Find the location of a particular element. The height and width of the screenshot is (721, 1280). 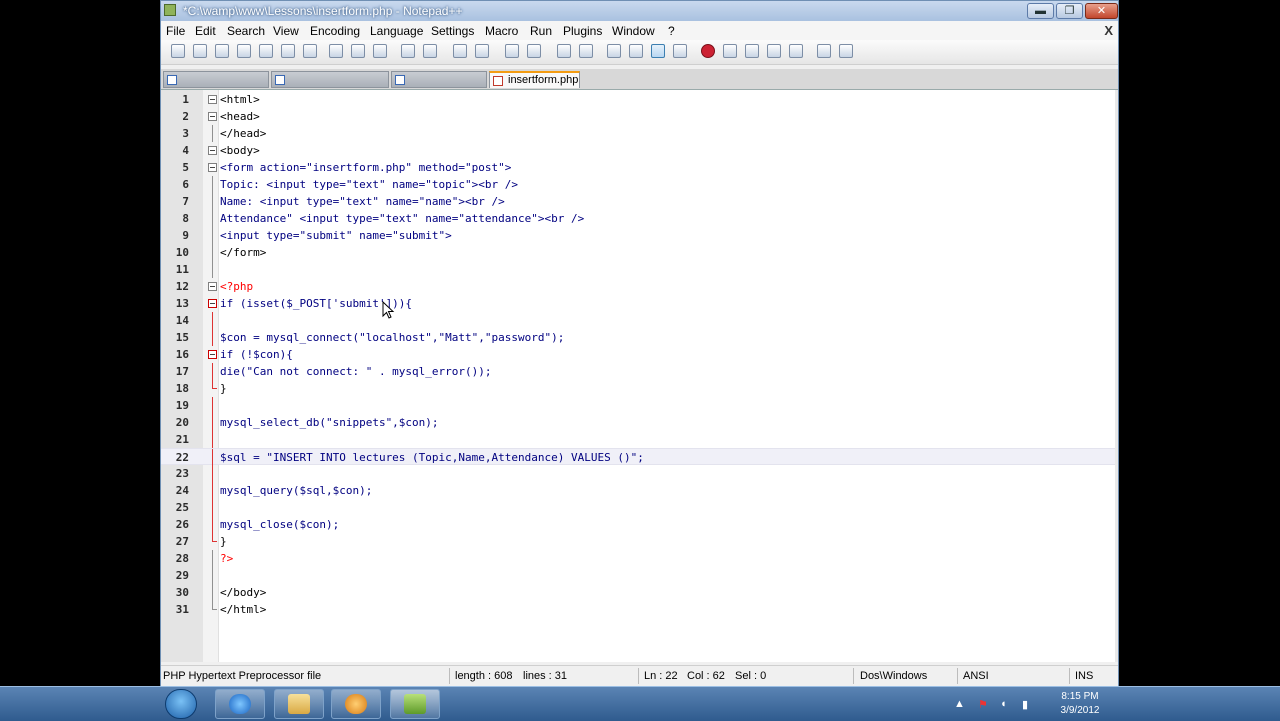

redo-icon is located at coordinates (430, 51).